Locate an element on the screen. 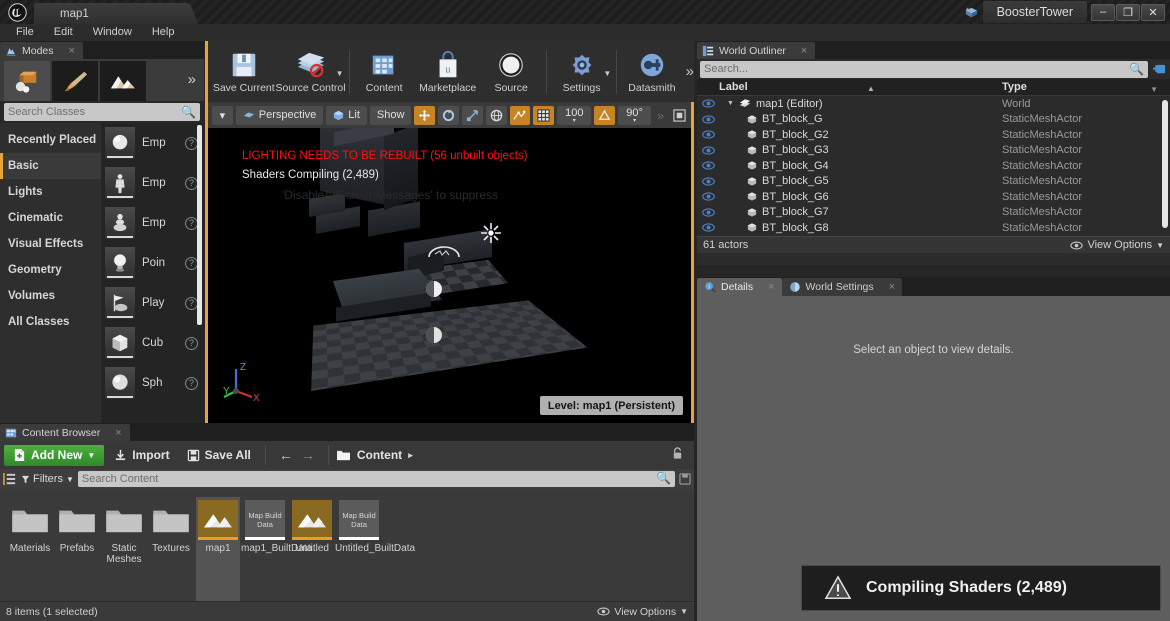 The height and width of the screenshot is (621, 1170). viewport-toolbar-overflow: » is located at coordinates (660, 115).